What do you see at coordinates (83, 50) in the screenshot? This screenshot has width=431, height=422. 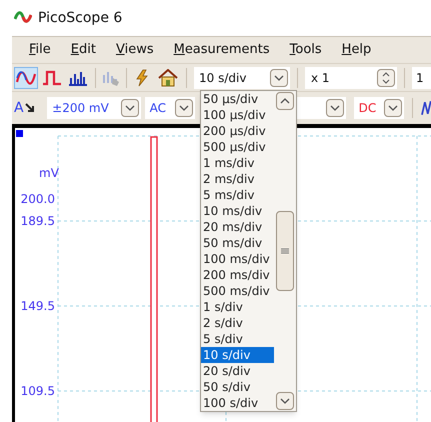 I see `menu-item: Edit` at bounding box center [83, 50].